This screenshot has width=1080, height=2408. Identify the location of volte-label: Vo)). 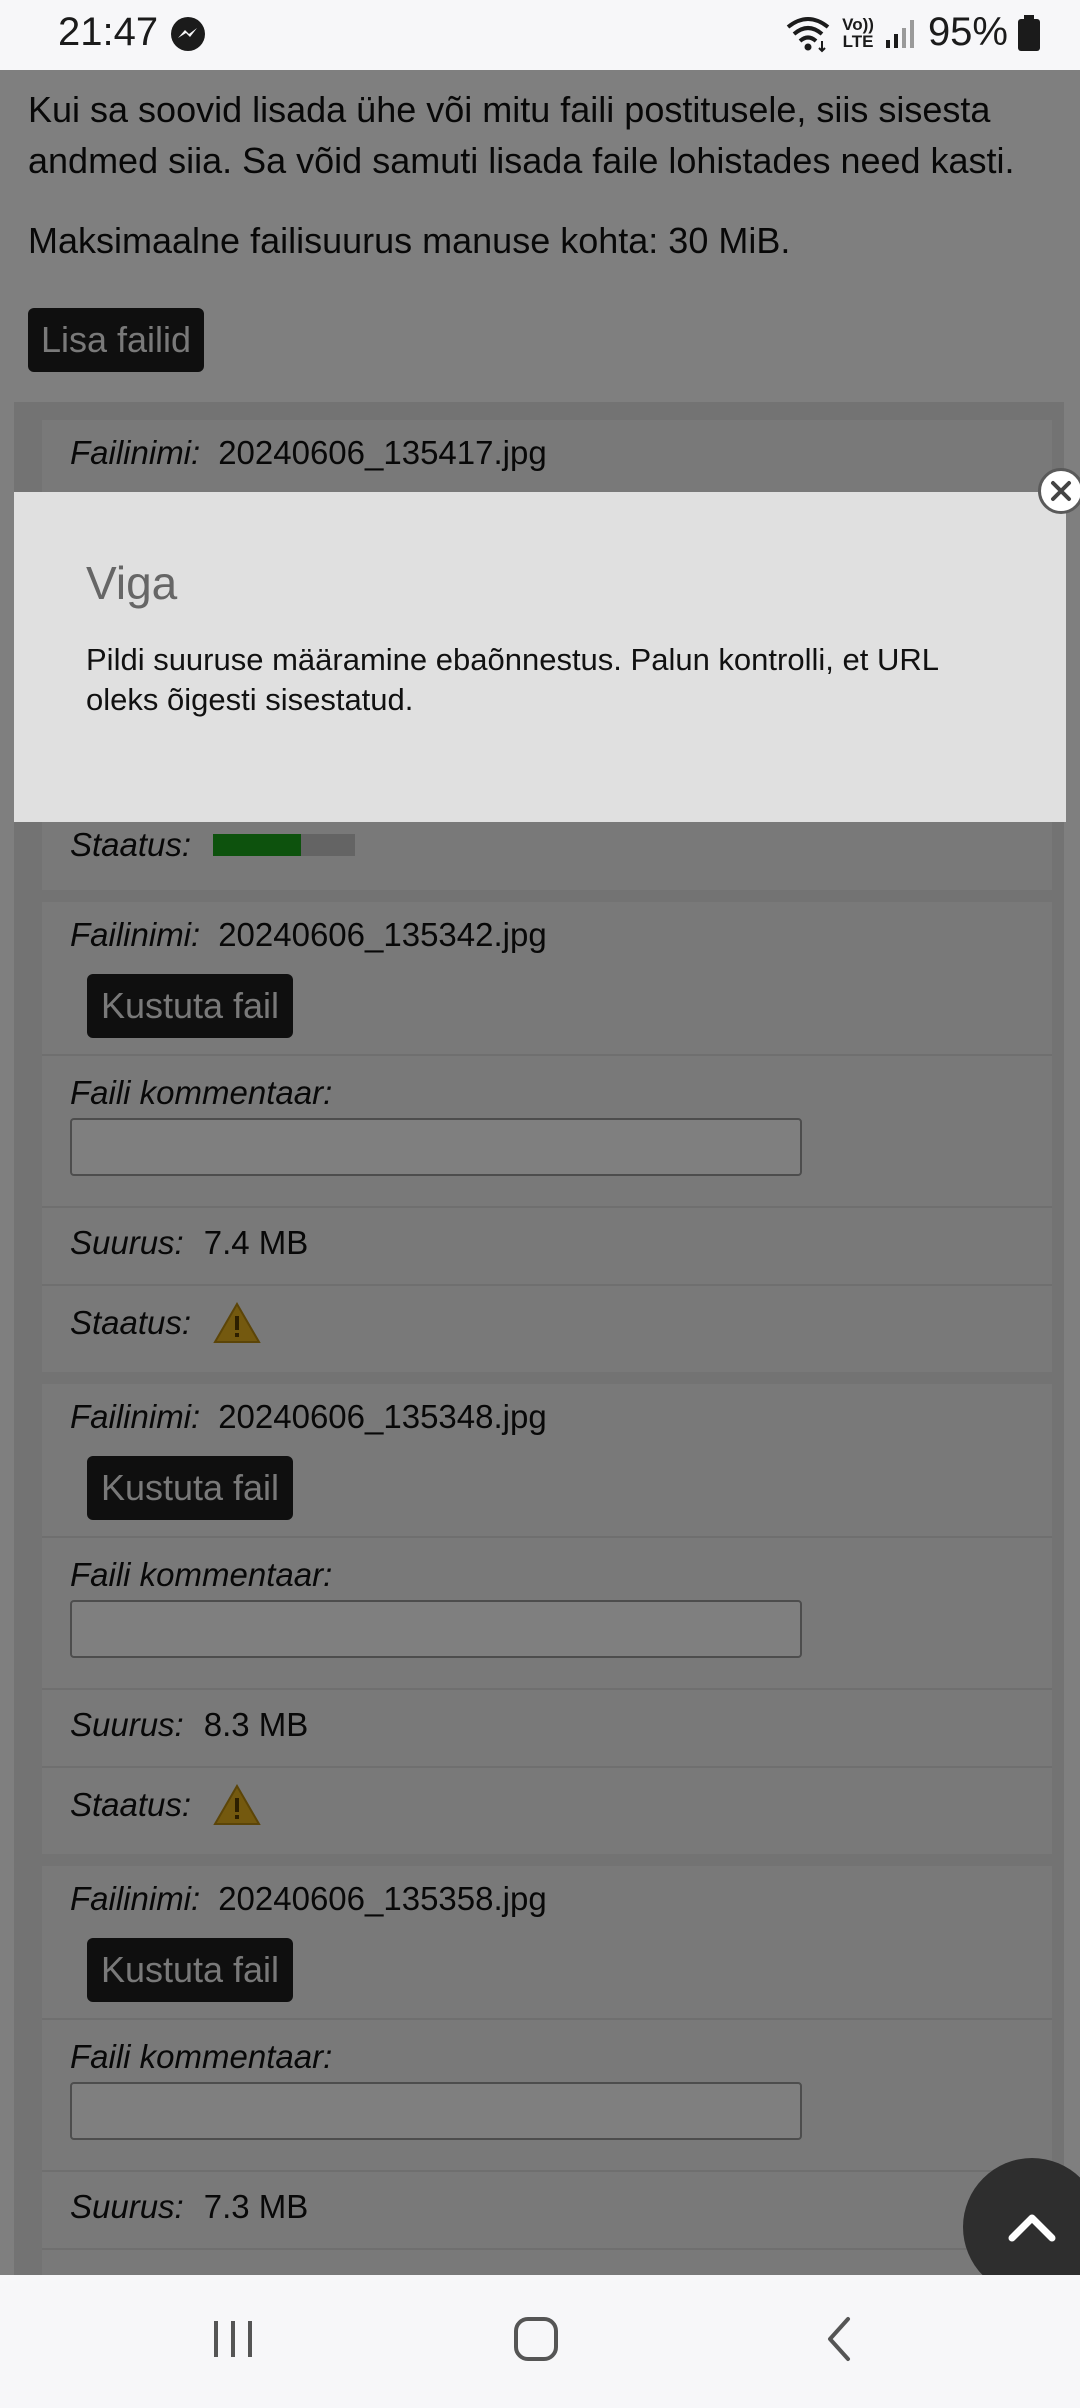
(858, 24).